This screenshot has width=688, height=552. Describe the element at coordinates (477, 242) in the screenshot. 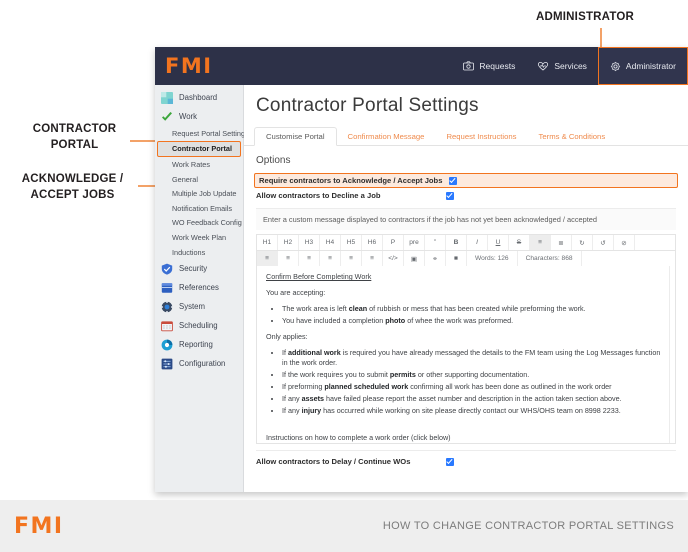

I see `italic-button: I` at that location.